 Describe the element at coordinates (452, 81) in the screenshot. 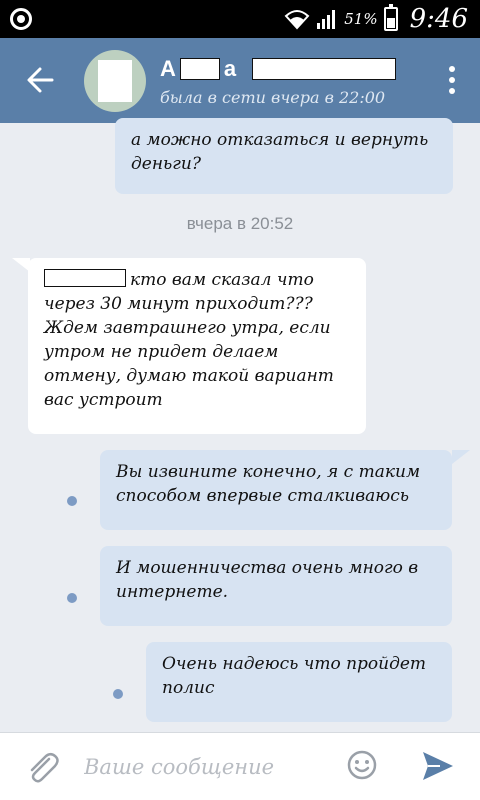

I see `more-vert-icon` at that location.